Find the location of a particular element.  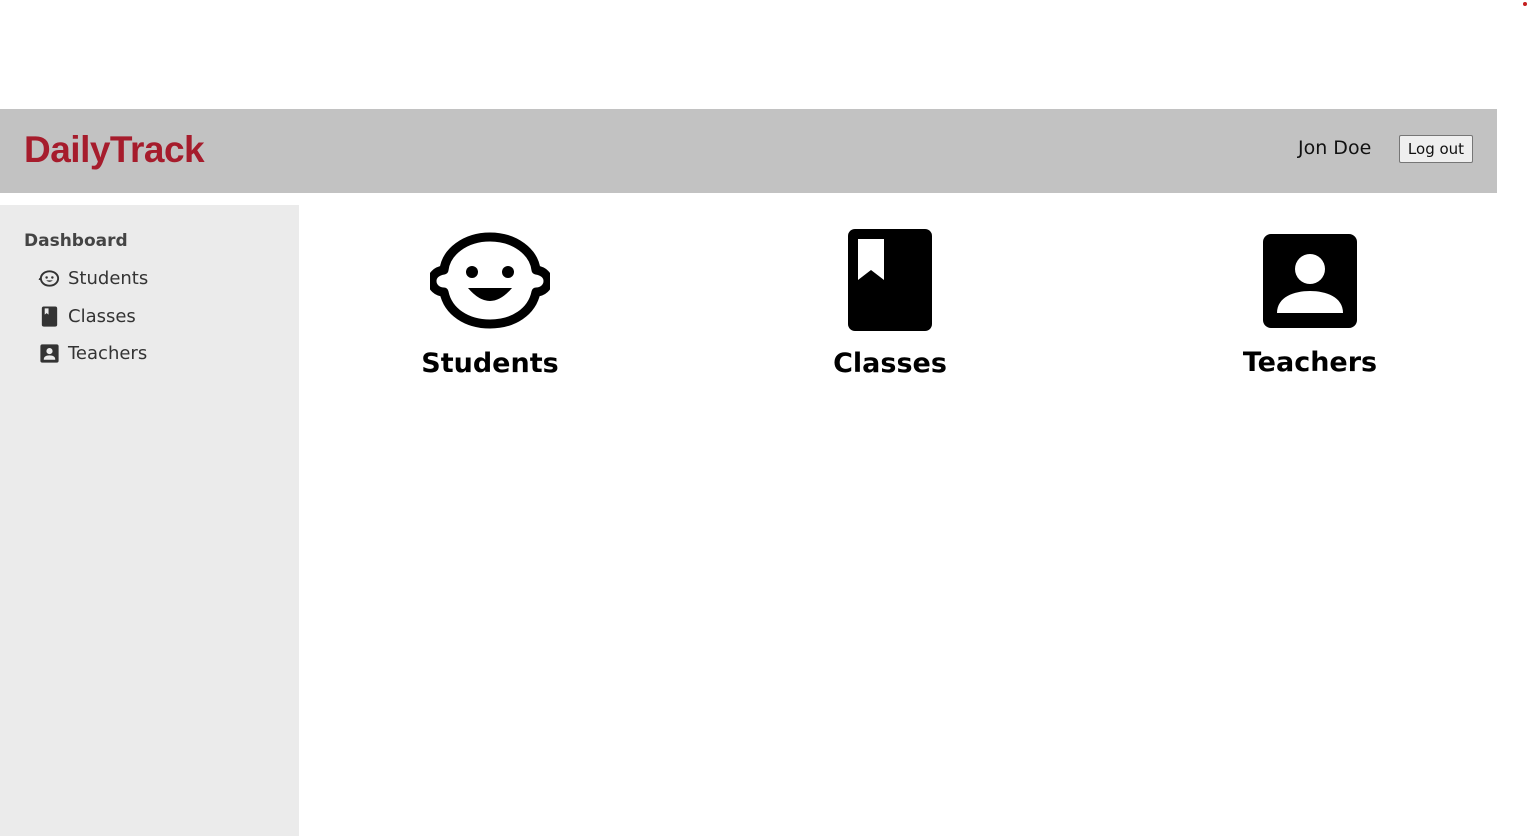

app-logo: DailyTrack is located at coordinates (114, 150).